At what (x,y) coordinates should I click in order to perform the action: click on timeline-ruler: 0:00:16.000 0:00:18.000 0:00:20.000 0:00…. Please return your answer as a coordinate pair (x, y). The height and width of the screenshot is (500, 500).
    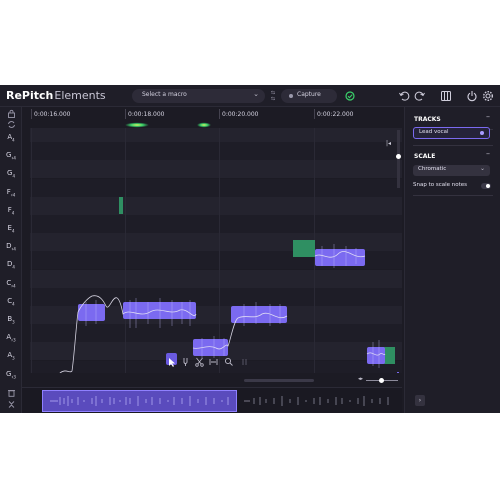
    Looking at the image, I should click on (216, 114).